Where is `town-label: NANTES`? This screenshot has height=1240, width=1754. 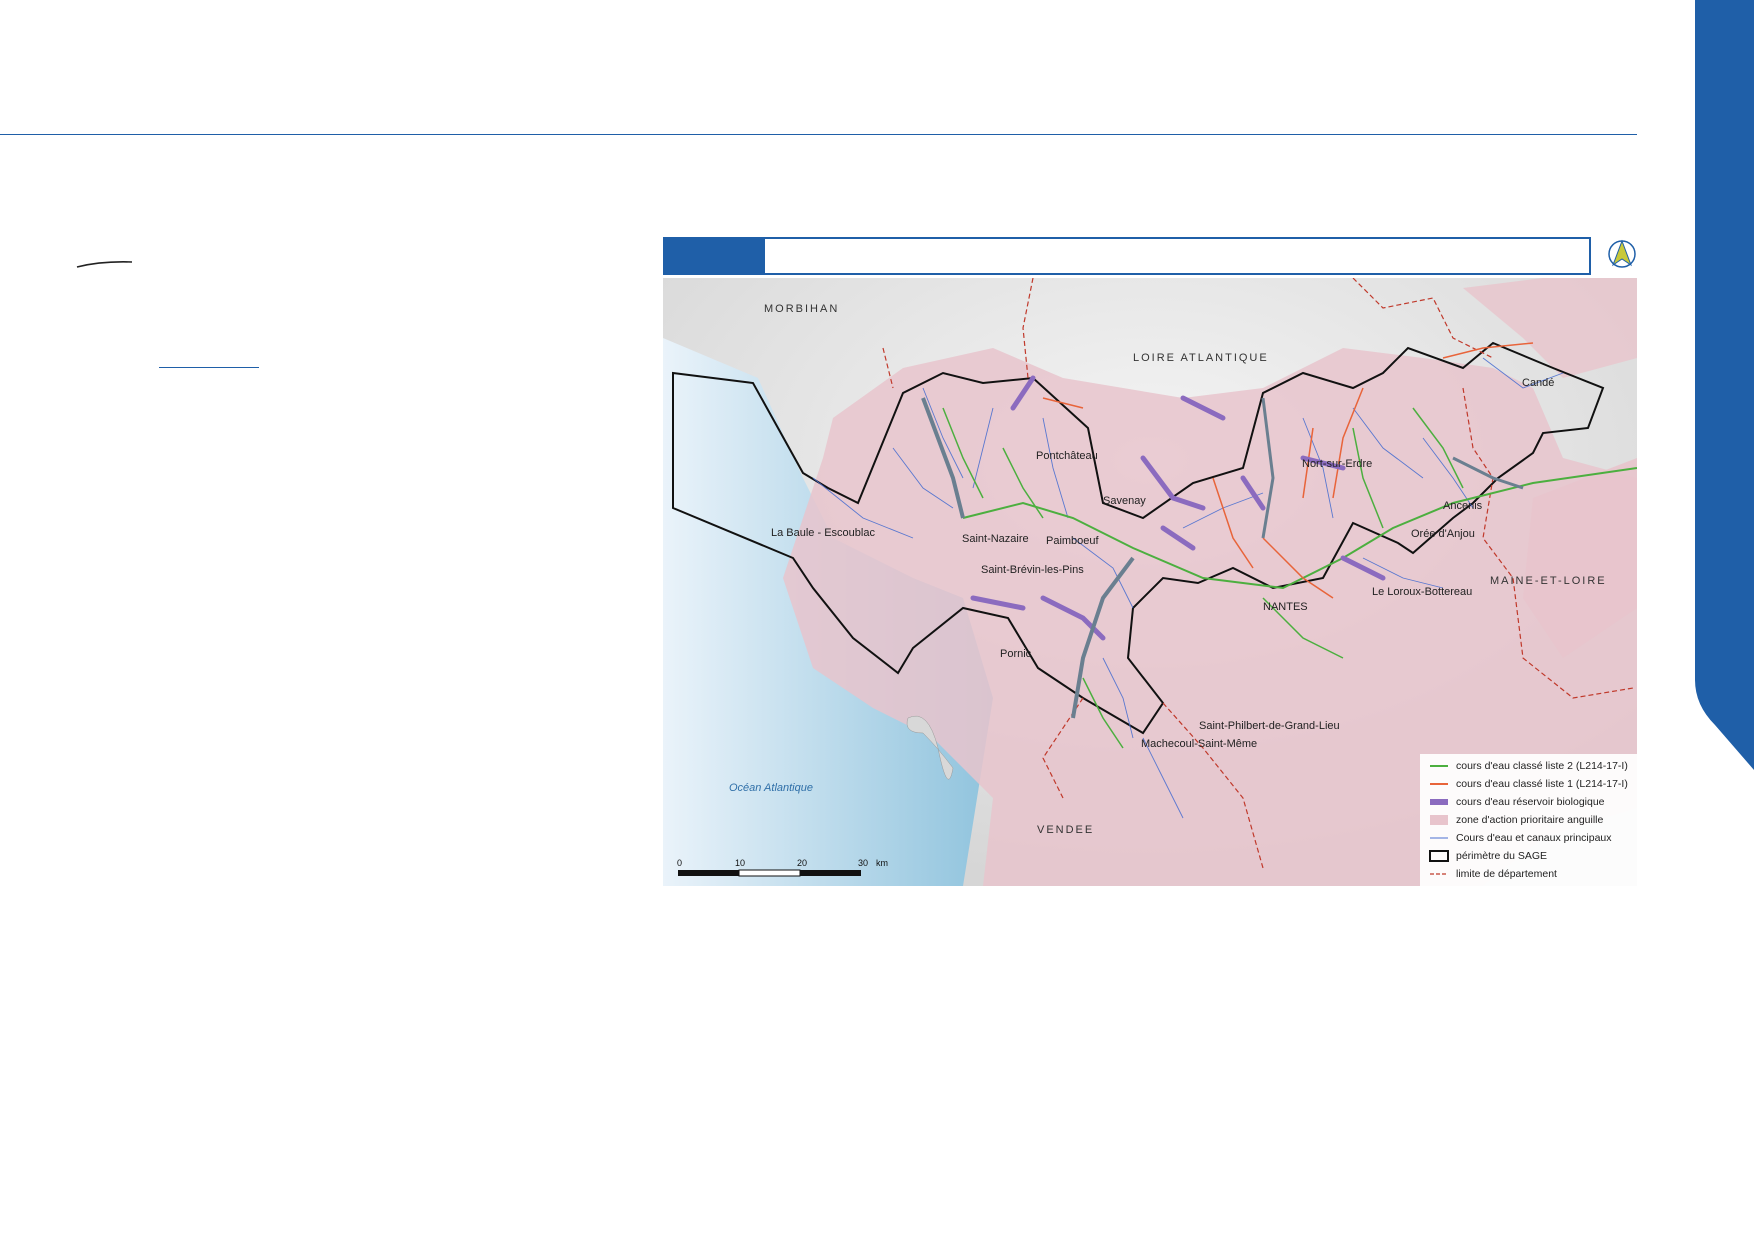 town-label: NANTES is located at coordinates (1285, 607).